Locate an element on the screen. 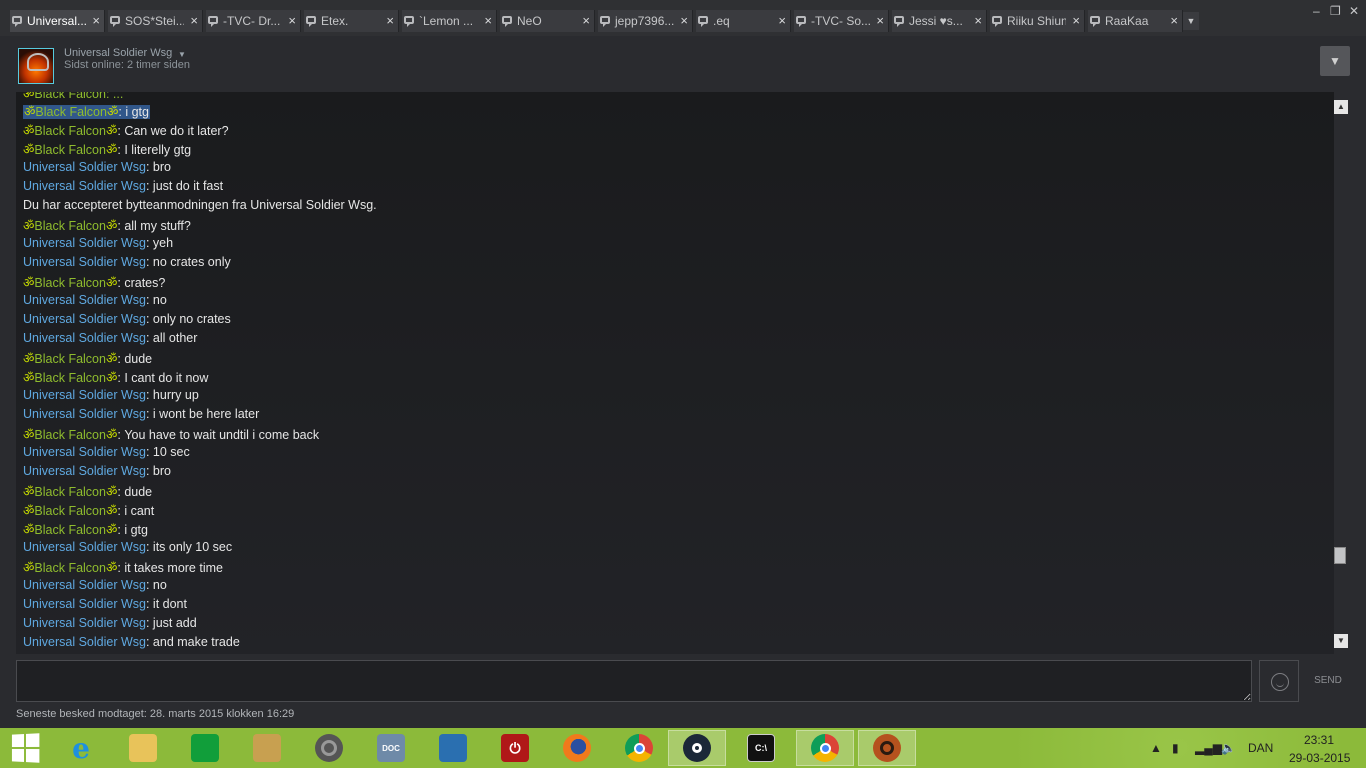 The height and width of the screenshot is (768, 1366). store-taskbar-button is located at coordinates (205, 748).